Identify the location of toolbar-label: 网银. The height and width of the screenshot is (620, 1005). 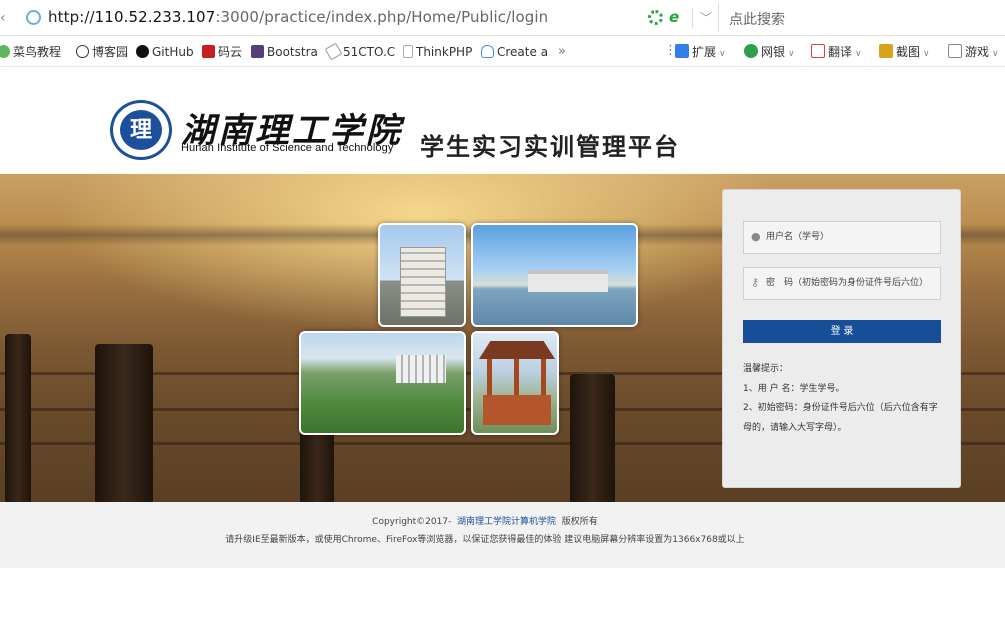
(773, 52).